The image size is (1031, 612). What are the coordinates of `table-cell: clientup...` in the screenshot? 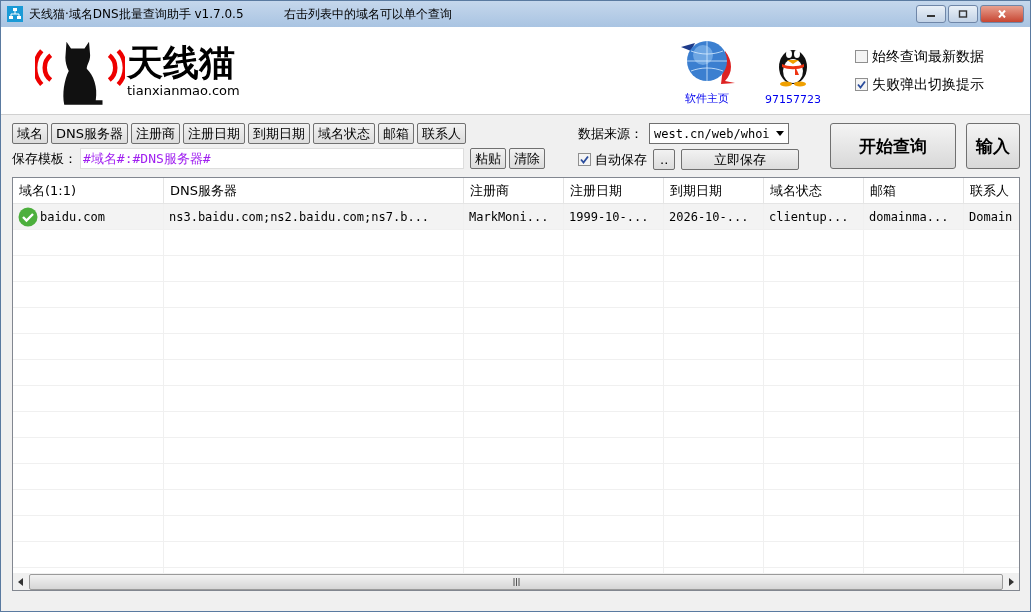 It's located at (809, 216).